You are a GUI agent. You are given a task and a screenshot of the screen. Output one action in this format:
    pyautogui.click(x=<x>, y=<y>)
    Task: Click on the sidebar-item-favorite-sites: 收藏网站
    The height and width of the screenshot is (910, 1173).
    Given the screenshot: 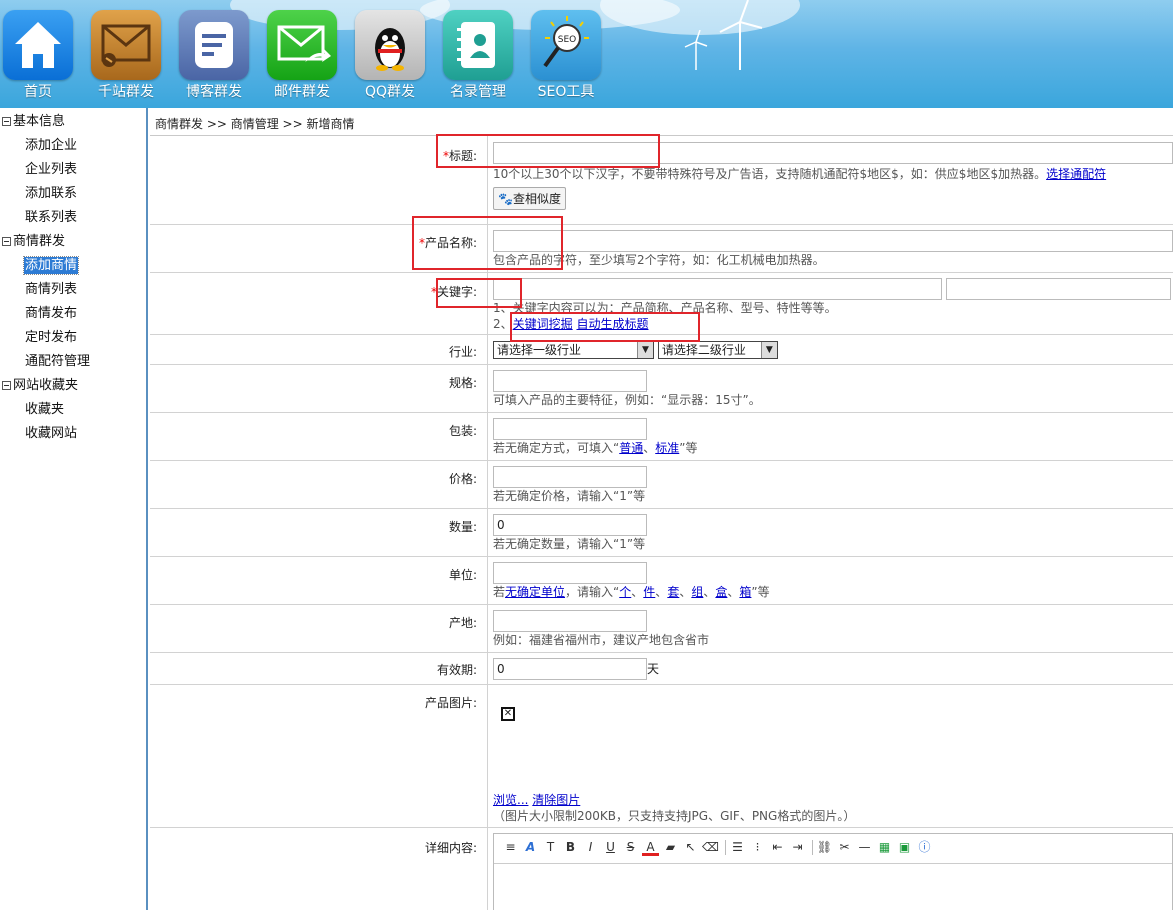 What is the action you would take?
    pyautogui.click(x=73, y=434)
    